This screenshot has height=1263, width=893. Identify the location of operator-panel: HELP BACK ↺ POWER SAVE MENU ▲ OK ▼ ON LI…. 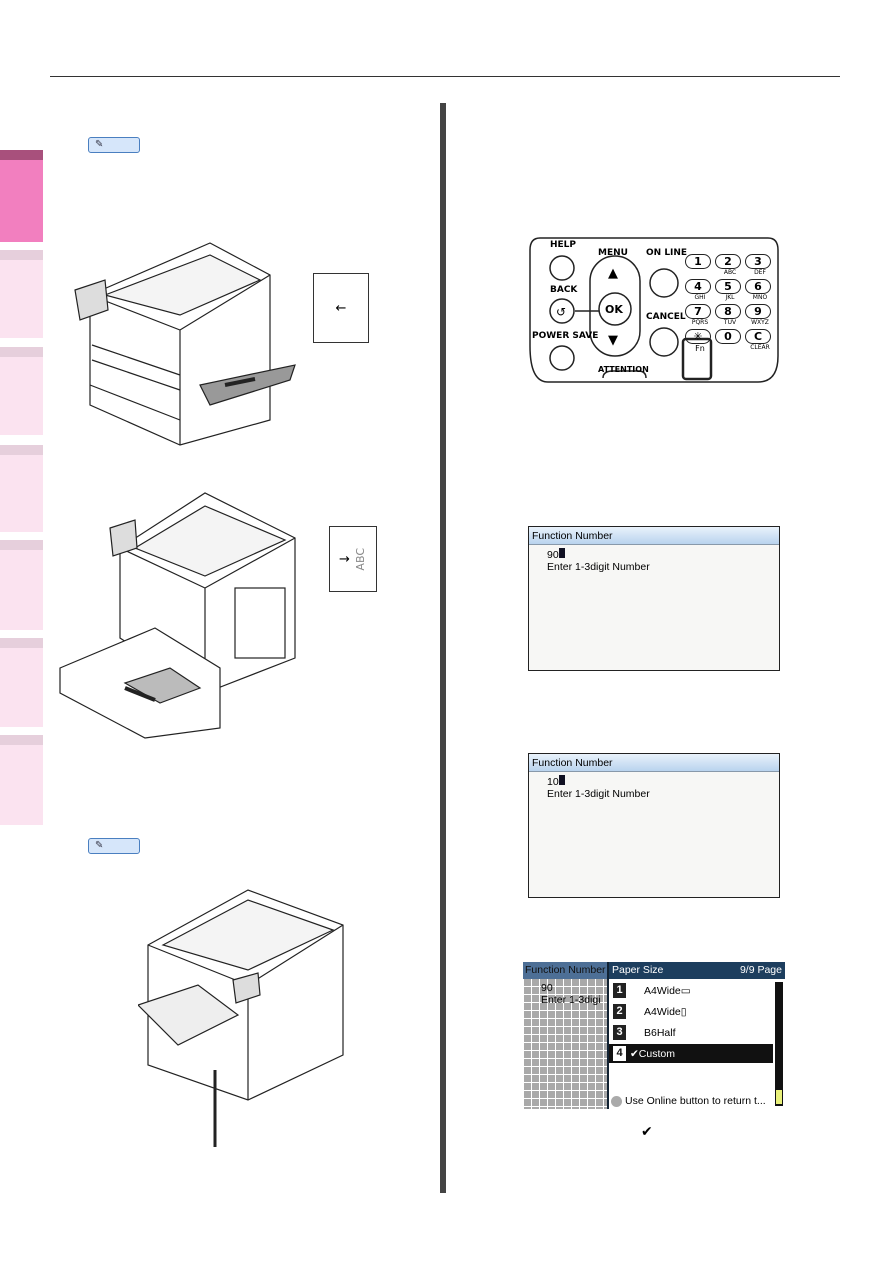
(654, 311).